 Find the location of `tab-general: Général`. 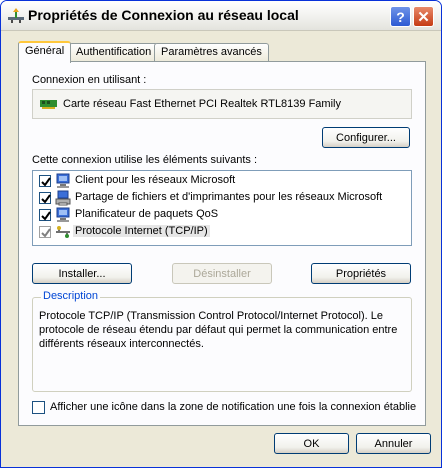

tab-general: Général is located at coordinates (45, 52).